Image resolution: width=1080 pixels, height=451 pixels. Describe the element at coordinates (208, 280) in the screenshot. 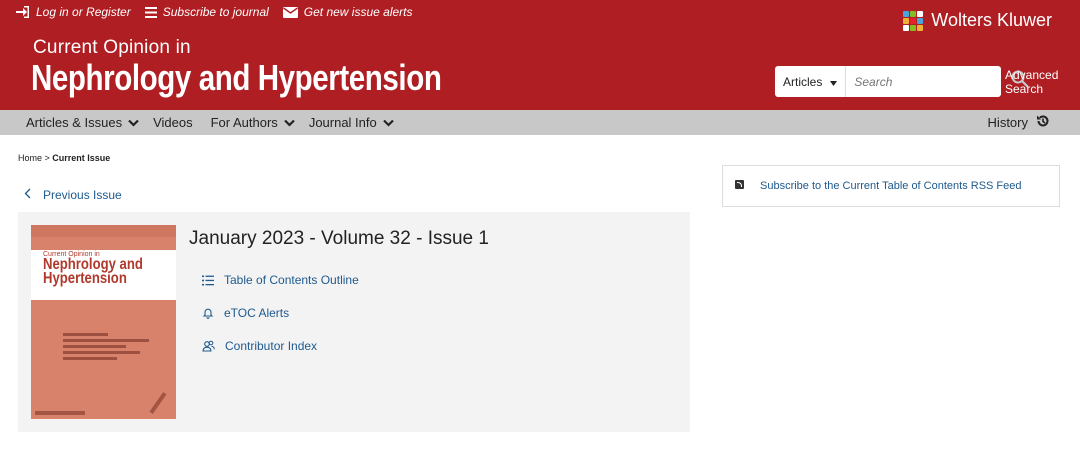

I see `list-icon` at that location.